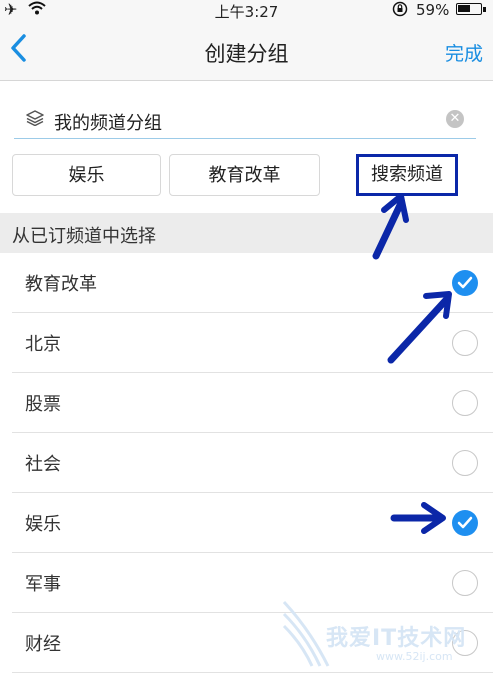 This screenshot has width=493, height=676. What do you see at coordinates (245, 118) in the screenshot?
I see `group-name-field: 我的频道分组 ✕` at bounding box center [245, 118].